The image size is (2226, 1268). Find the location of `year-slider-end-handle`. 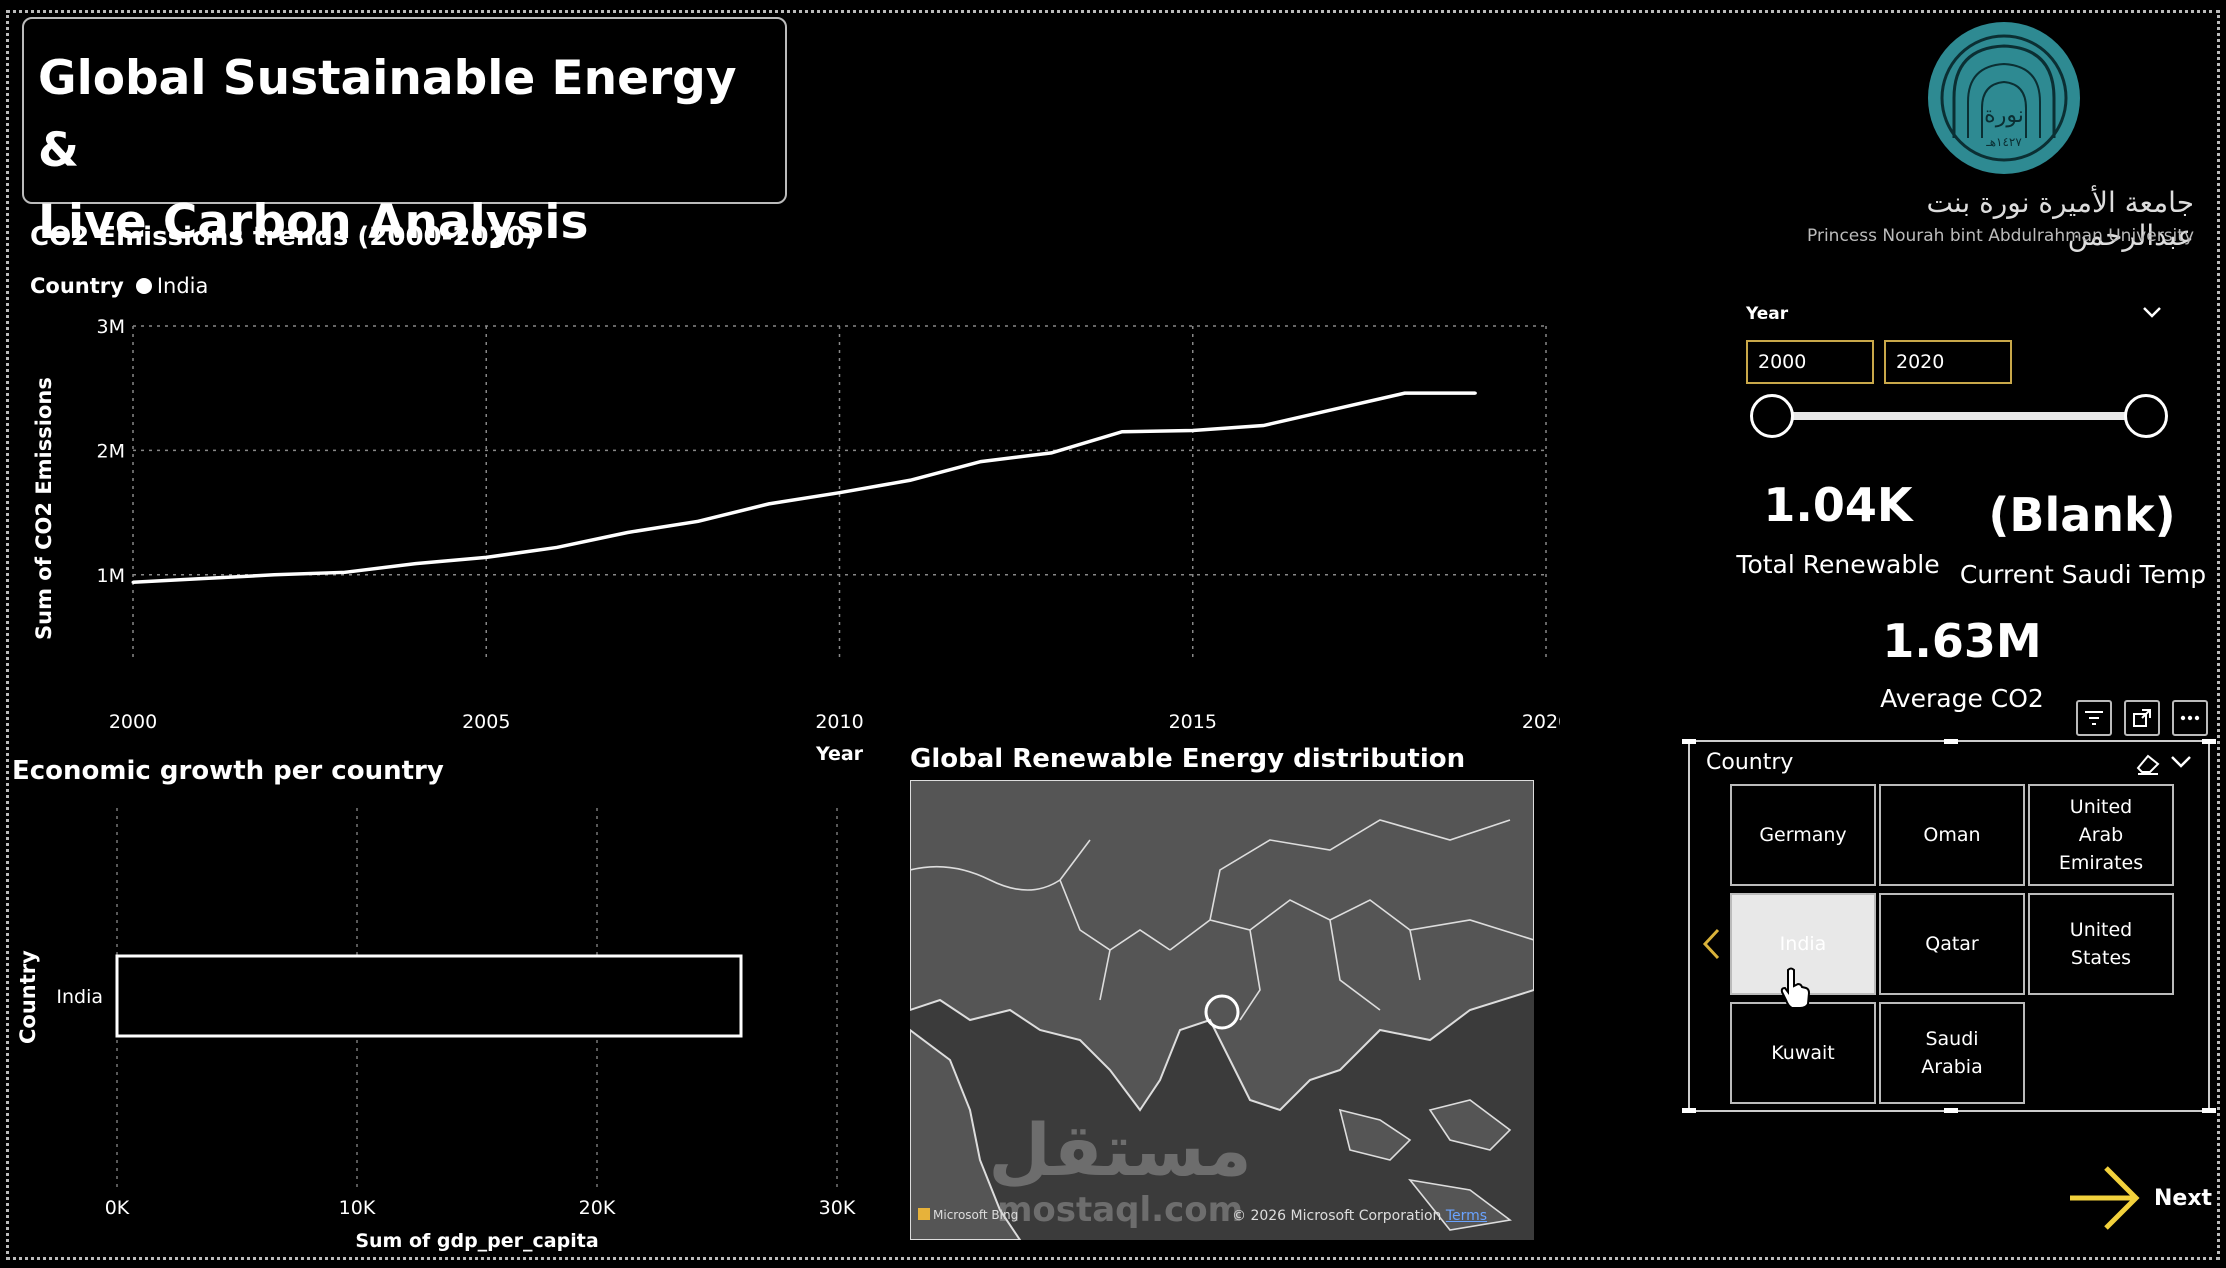

year-slider-end-handle is located at coordinates (2146, 416).